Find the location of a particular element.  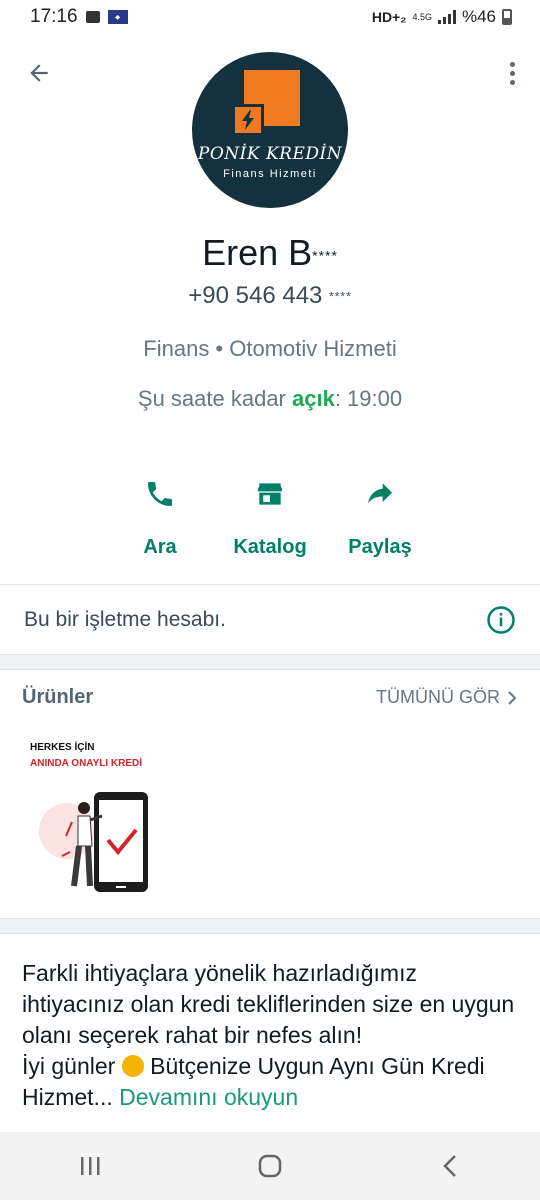

catalog-label: Katalog is located at coordinates (270, 547).